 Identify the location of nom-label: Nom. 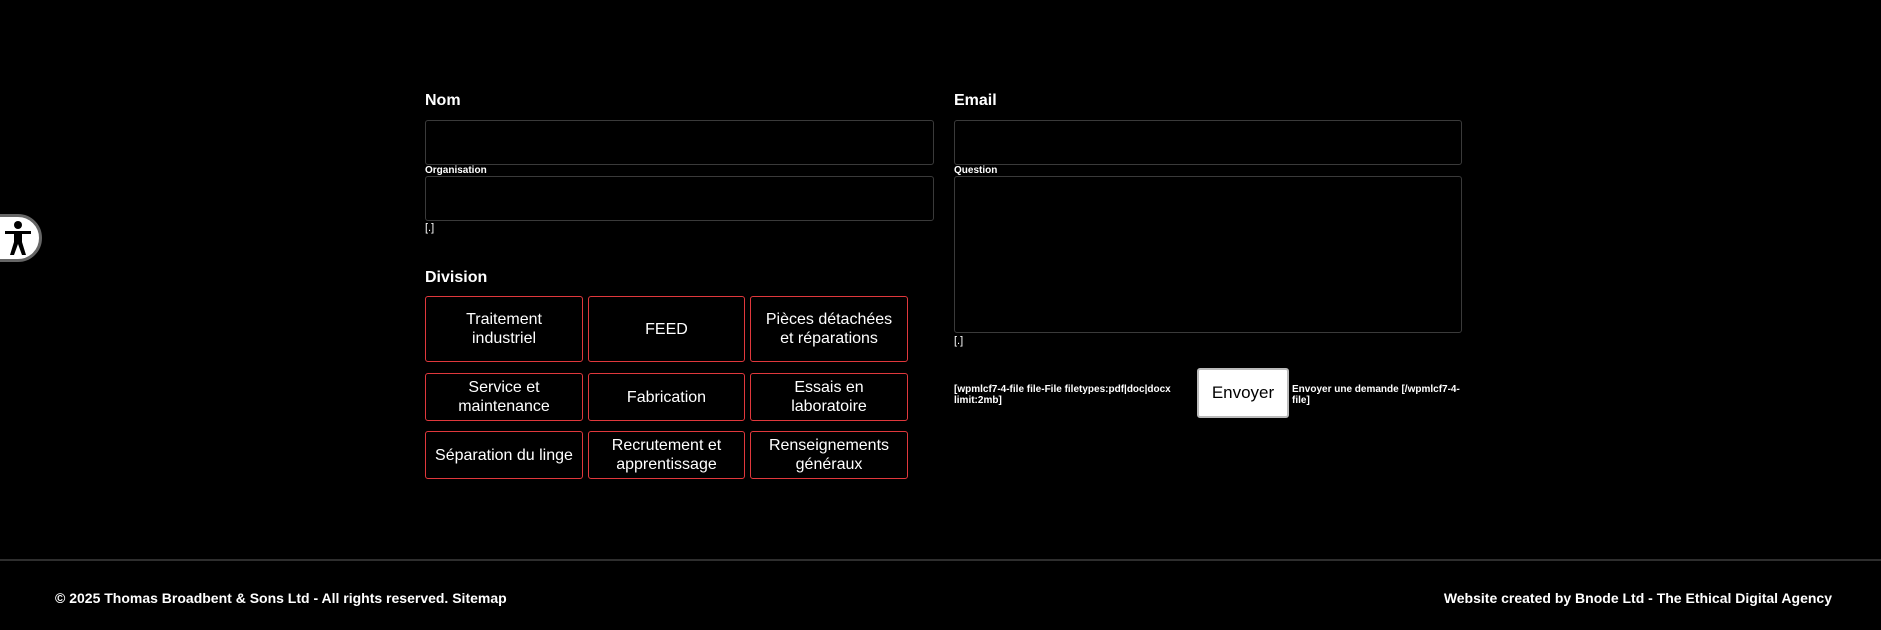
(443, 100).